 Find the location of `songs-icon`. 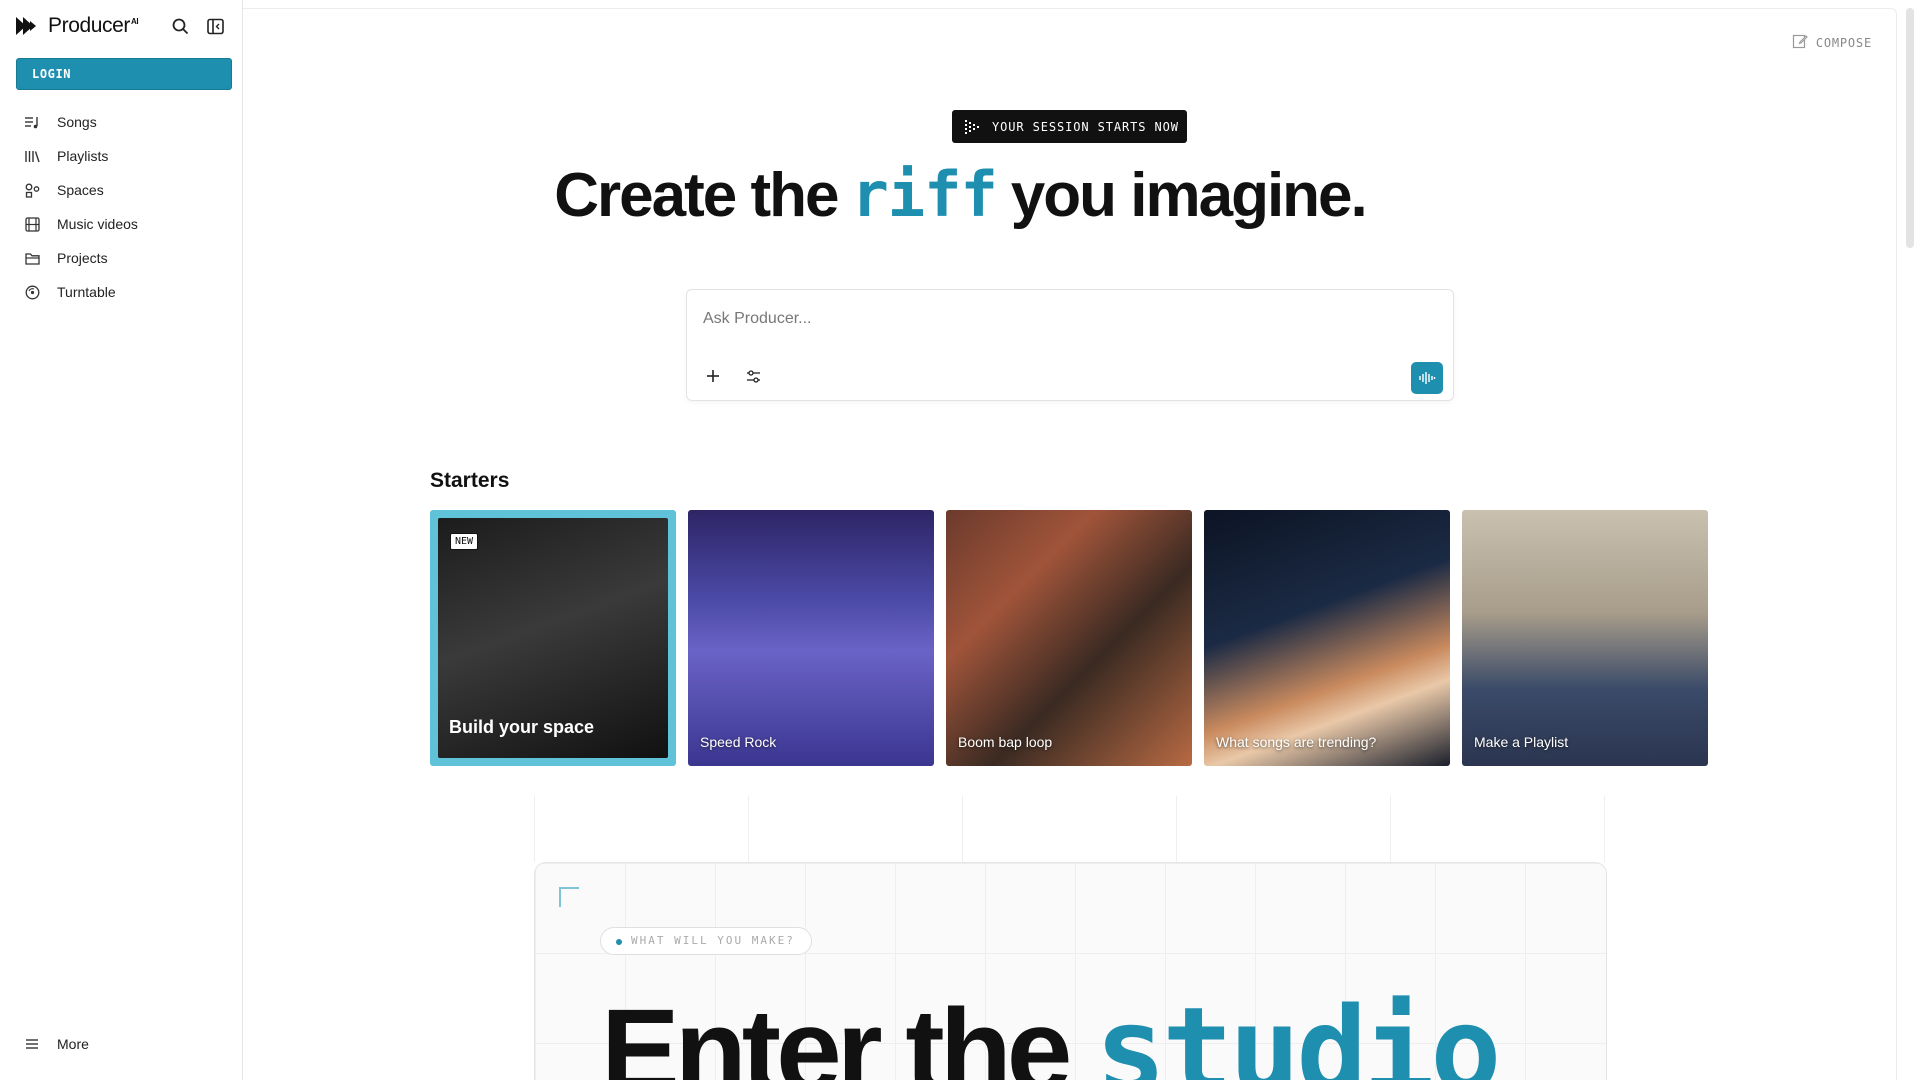

songs-icon is located at coordinates (32, 122).